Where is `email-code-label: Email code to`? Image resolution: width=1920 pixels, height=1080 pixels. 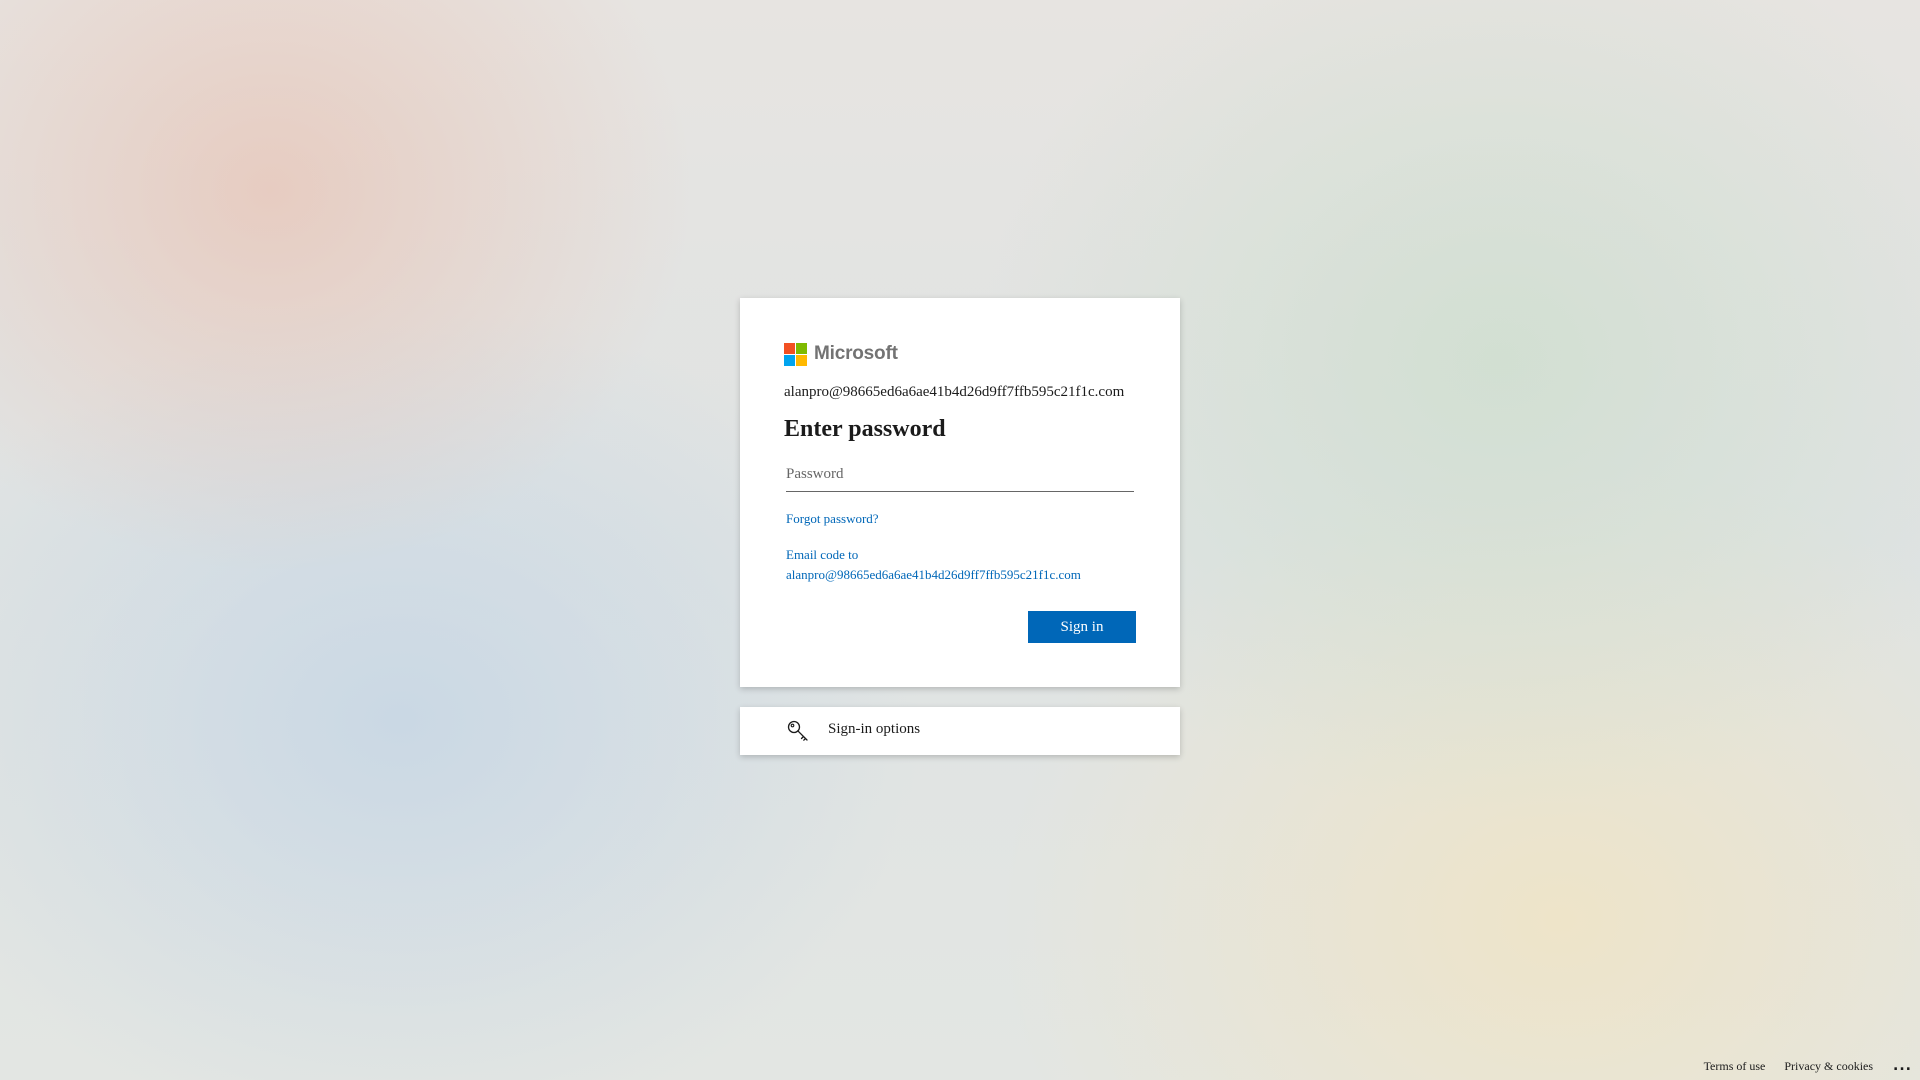
email-code-label: Email code to is located at coordinates (822, 554).